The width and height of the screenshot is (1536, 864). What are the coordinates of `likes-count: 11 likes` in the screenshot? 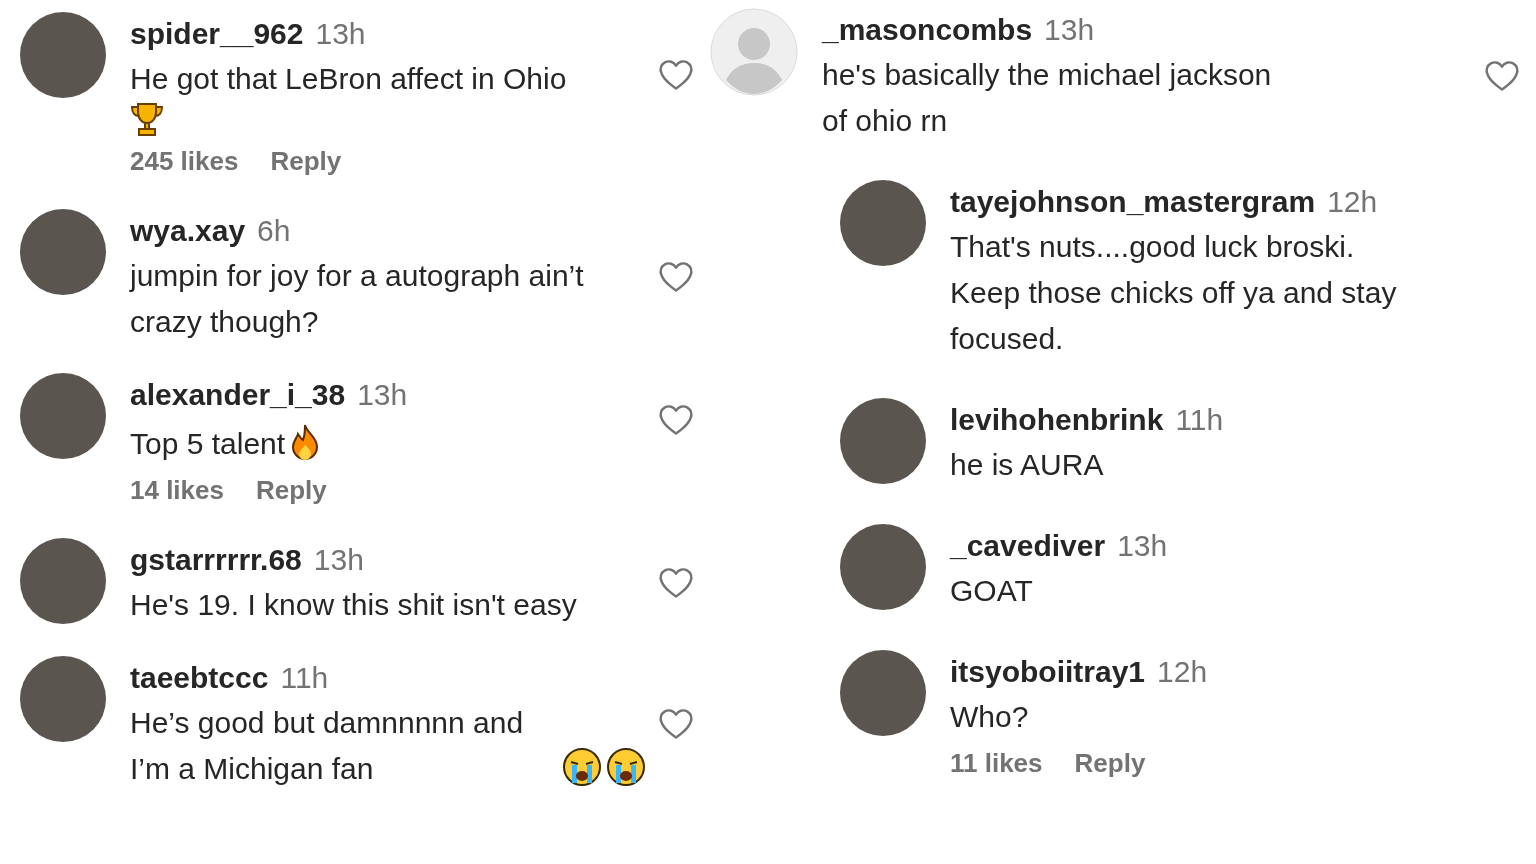 It's located at (996, 763).